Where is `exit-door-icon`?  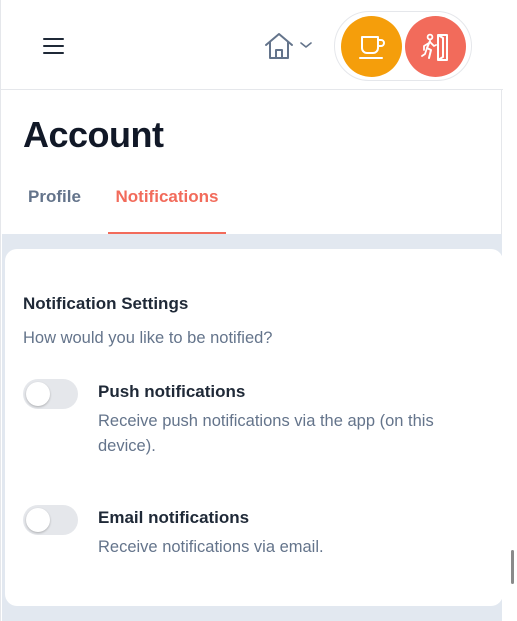 exit-door-icon is located at coordinates (434, 47).